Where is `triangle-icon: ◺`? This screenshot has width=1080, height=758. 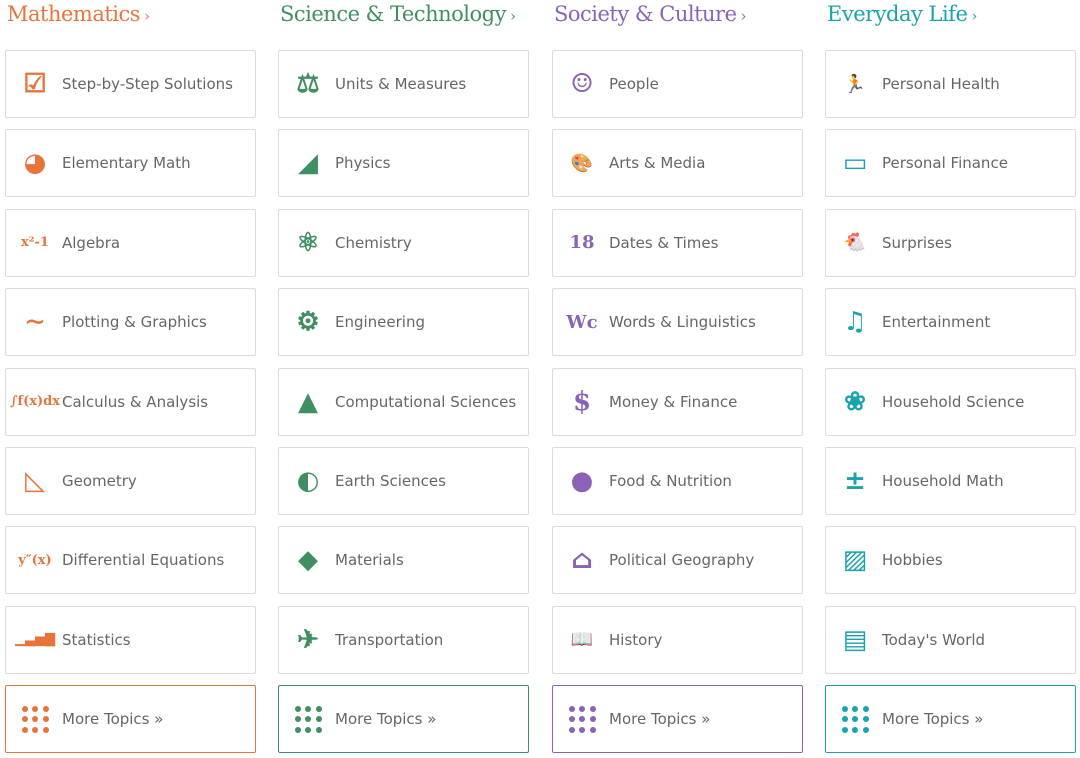
triangle-icon: ◺ is located at coordinates (35, 481).